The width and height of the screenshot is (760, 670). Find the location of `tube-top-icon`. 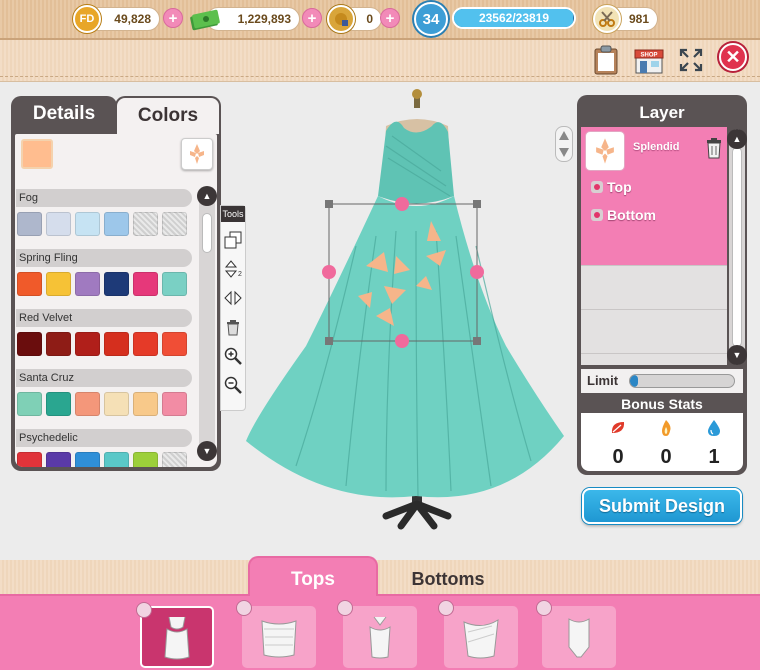

tube-top-icon is located at coordinates (279, 639).